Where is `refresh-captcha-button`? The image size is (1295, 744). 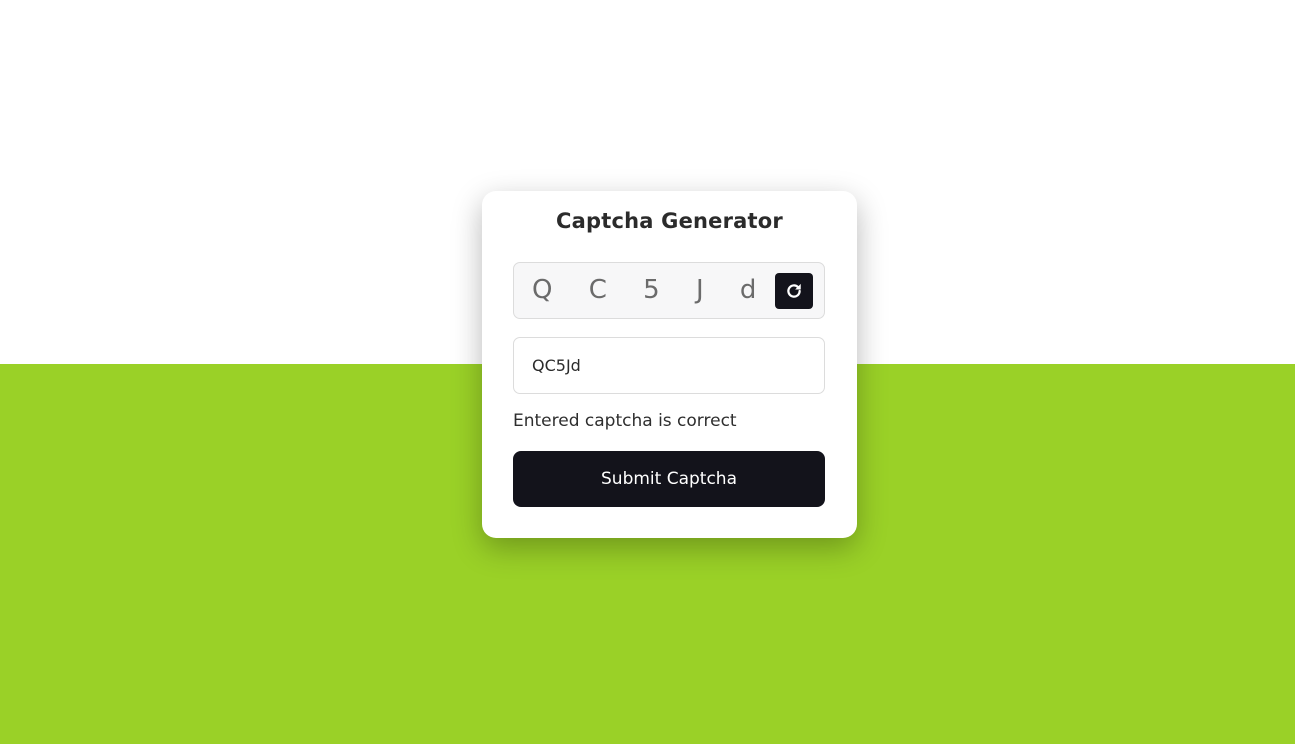
refresh-captcha-button is located at coordinates (794, 291).